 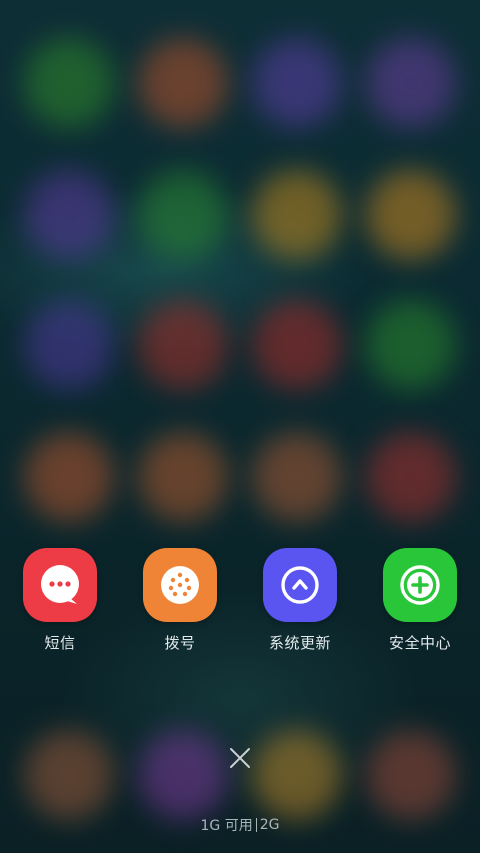 I want to click on app-label: 系统更新, so click(x=299, y=643).